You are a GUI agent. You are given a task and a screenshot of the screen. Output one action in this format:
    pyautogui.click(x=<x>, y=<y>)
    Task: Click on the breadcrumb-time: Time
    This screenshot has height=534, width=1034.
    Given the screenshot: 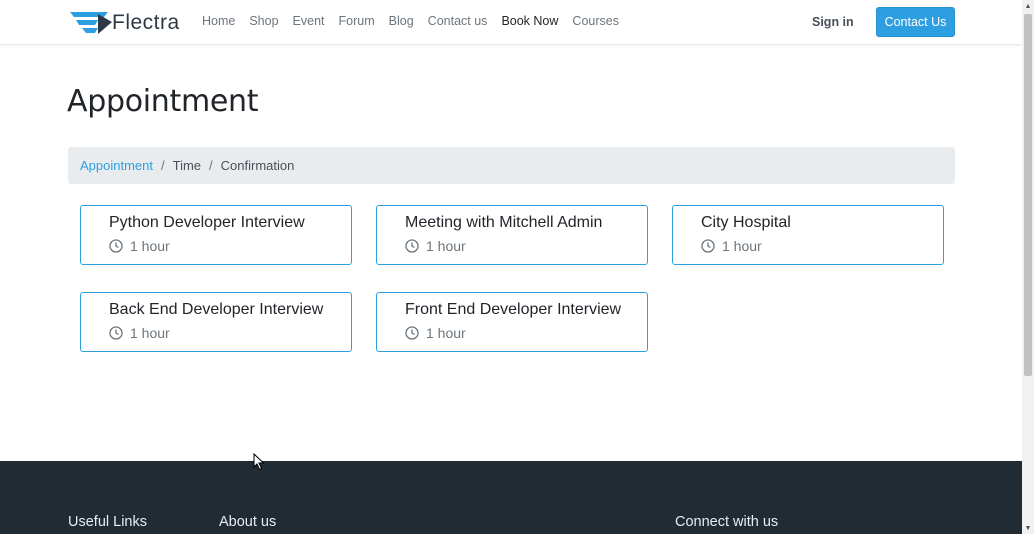 What is the action you would take?
    pyautogui.click(x=187, y=165)
    